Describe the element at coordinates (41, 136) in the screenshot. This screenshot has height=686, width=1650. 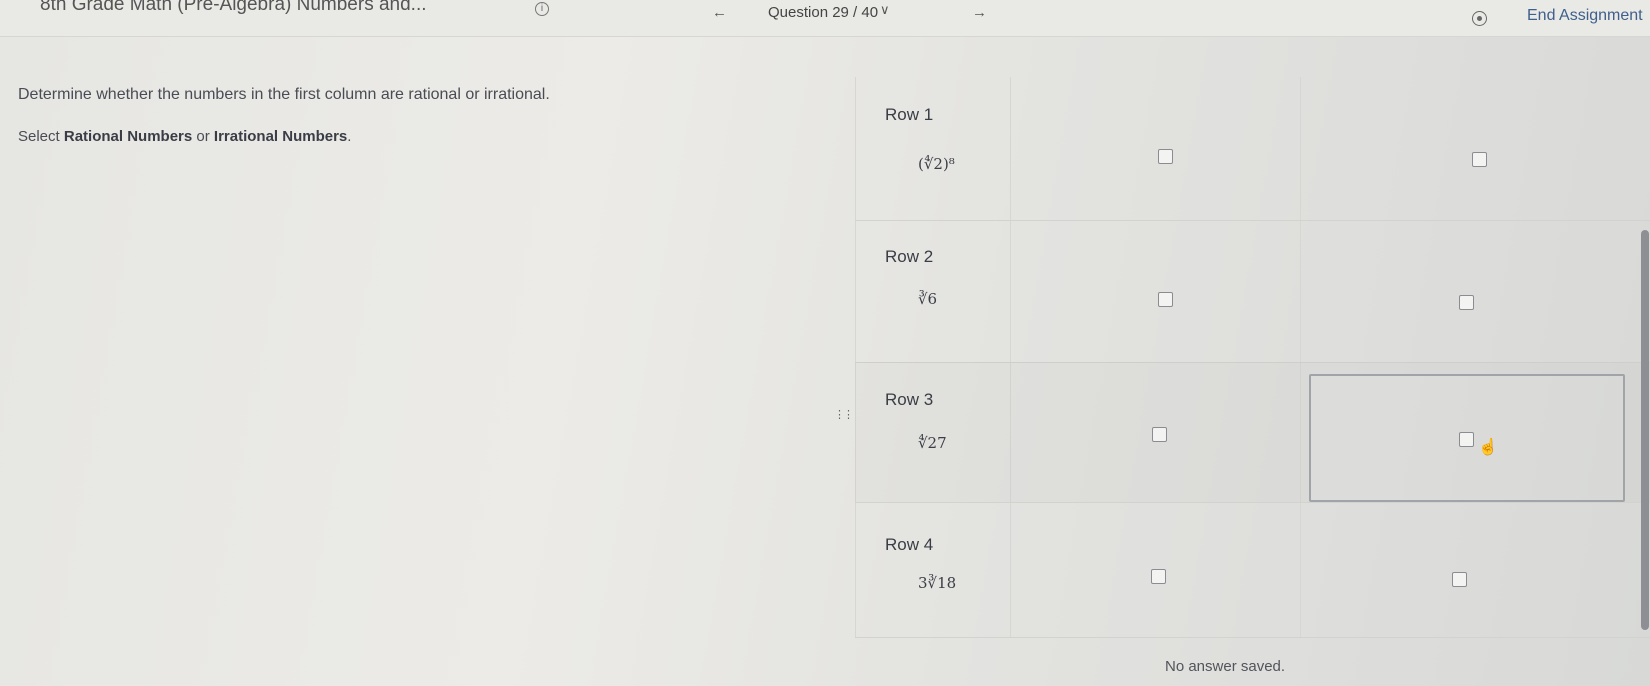
I see `select-prefix: Select` at that location.